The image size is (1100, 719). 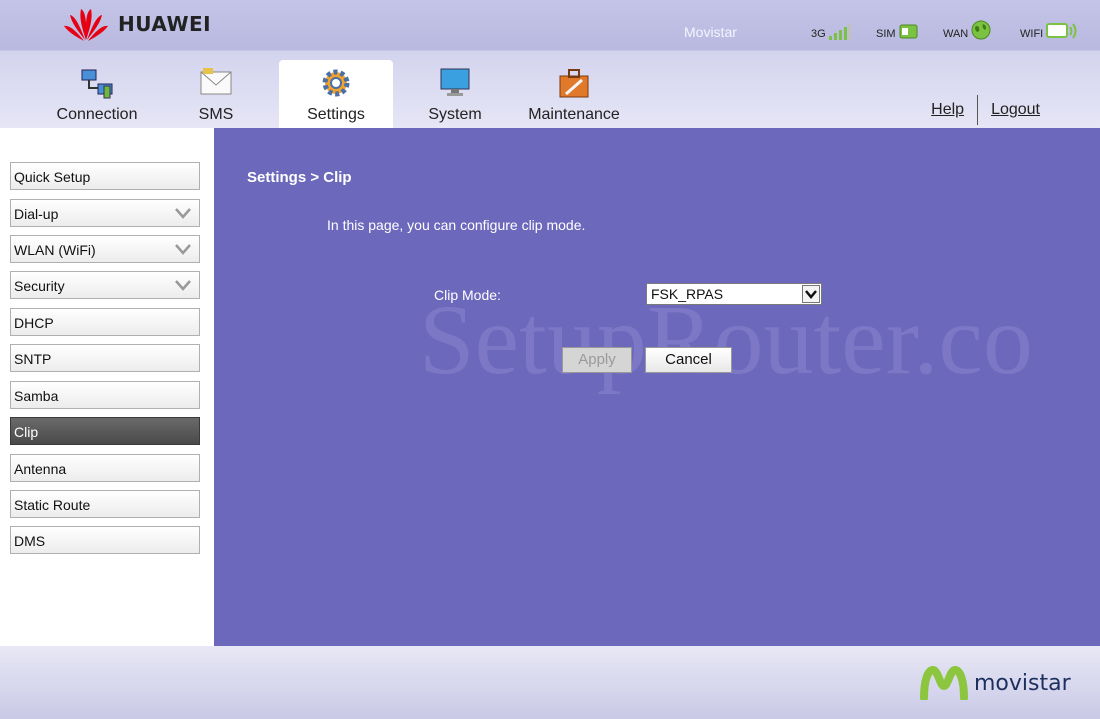 What do you see at coordinates (105, 395) in the screenshot?
I see `sidebar-item-samba: Samba` at bounding box center [105, 395].